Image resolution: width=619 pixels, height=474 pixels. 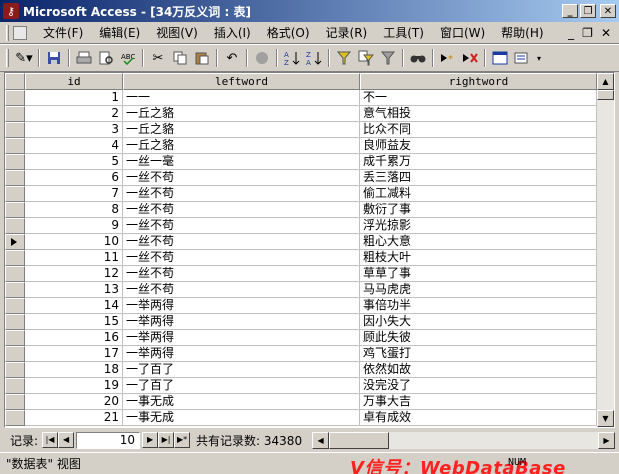 I want to click on cell-rightword: 马马虎虎, so click(x=478, y=290).